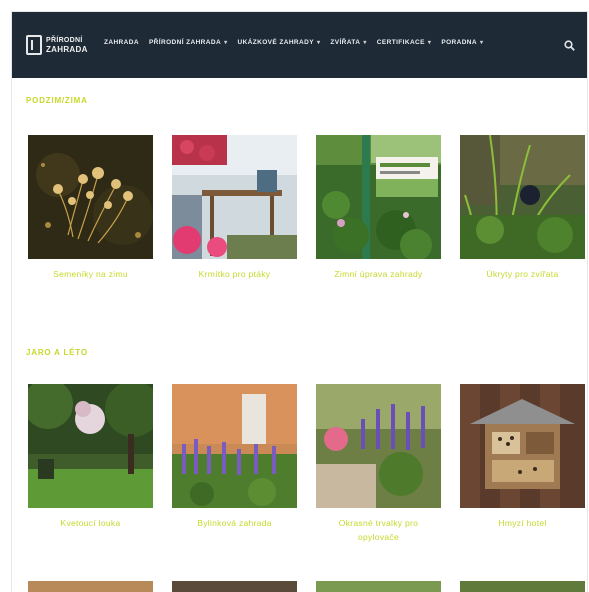  What do you see at coordinates (57, 352) in the screenshot?
I see `section-title-spring-summer: JARO A LÉTO` at bounding box center [57, 352].